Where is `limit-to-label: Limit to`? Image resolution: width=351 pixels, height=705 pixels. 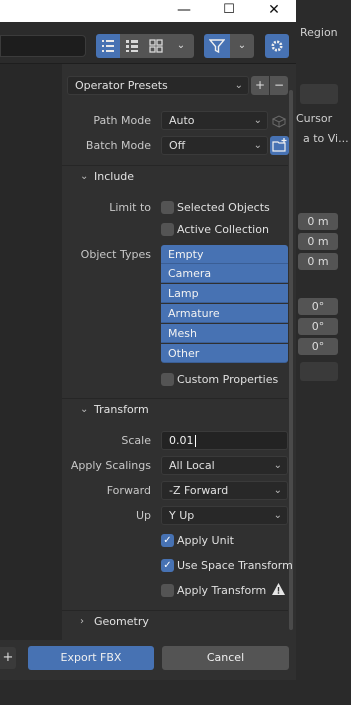 limit-to-label: Limit to is located at coordinates (130, 207).